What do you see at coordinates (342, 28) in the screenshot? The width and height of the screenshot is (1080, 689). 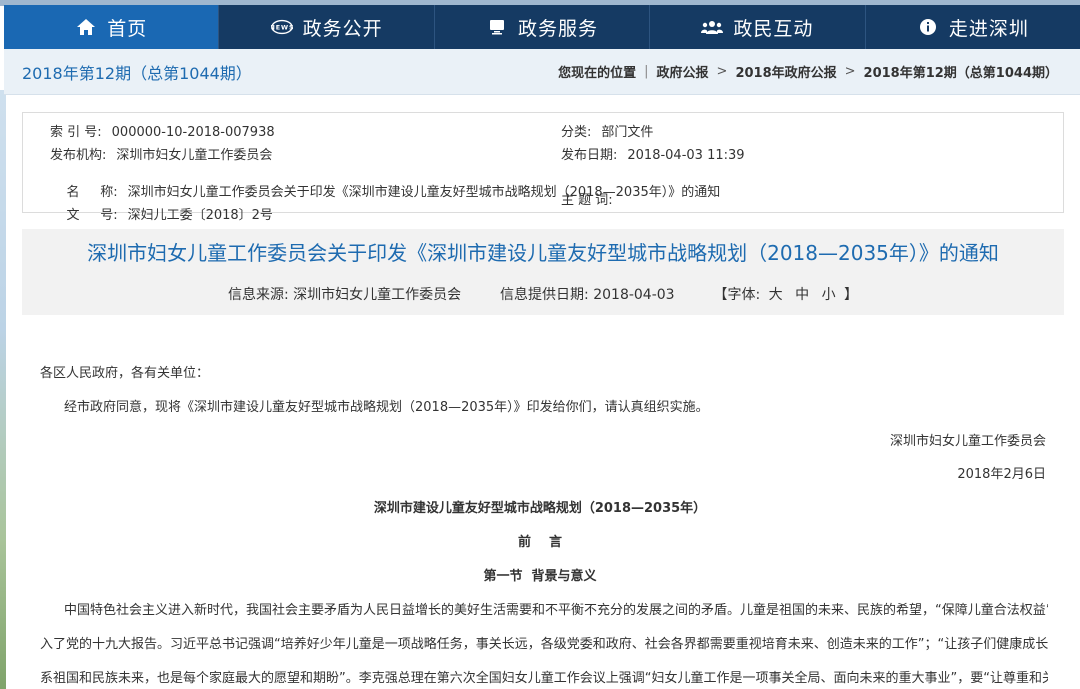 I see `nav-item-label: 政务公开` at bounding box center [342, 28].